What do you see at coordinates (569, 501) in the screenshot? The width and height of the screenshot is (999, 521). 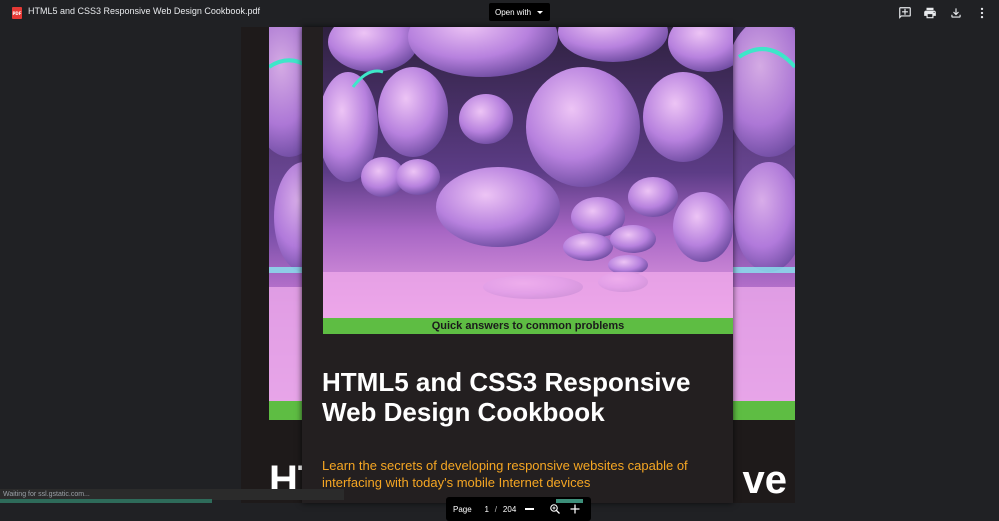 I see `taskbar-strip-active` at bounding box center [569, 501].